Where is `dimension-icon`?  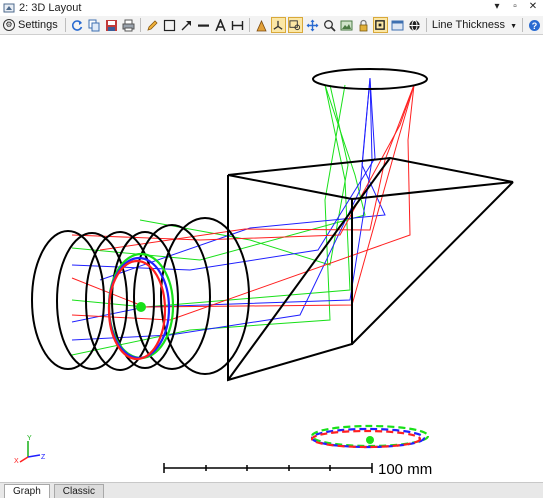 dimension-icon is located at coordinates (237, 25).